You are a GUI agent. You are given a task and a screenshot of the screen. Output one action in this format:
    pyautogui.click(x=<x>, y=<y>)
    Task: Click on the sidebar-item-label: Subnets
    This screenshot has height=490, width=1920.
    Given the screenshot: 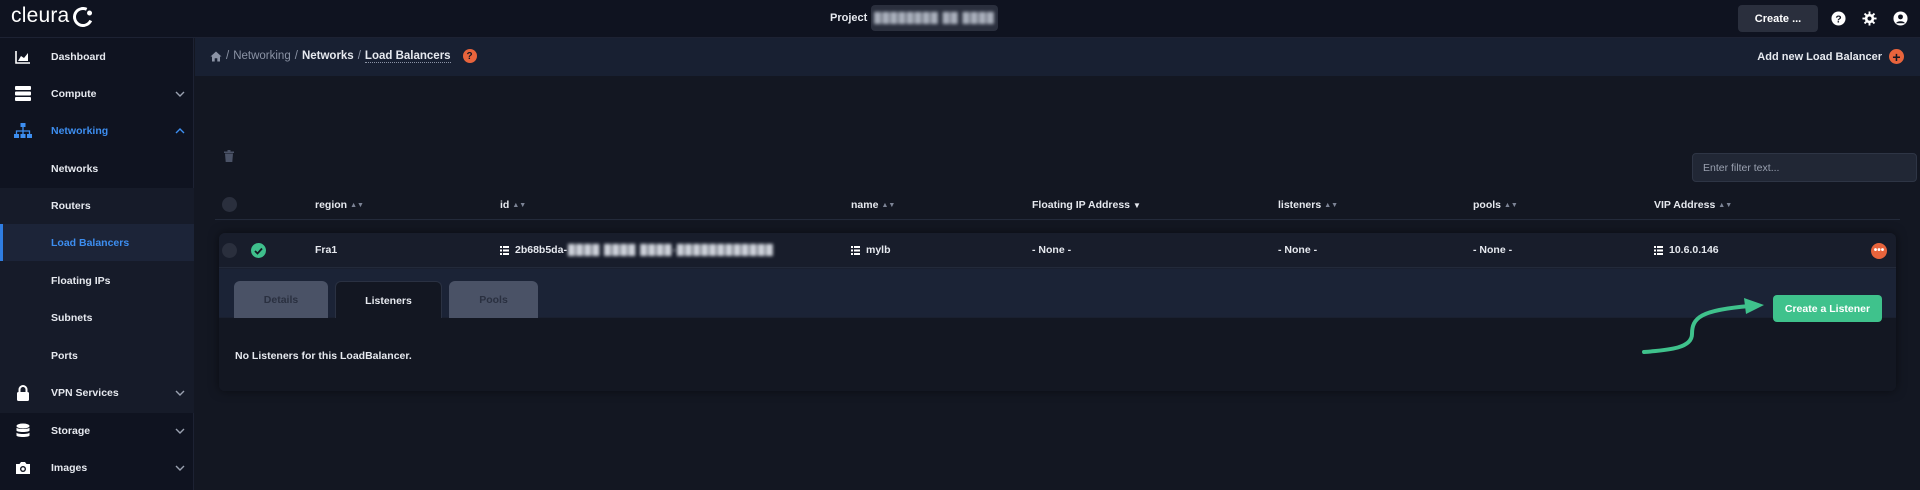 What is the action you would take?
    pyautogui.click(x=72, y=317)
    